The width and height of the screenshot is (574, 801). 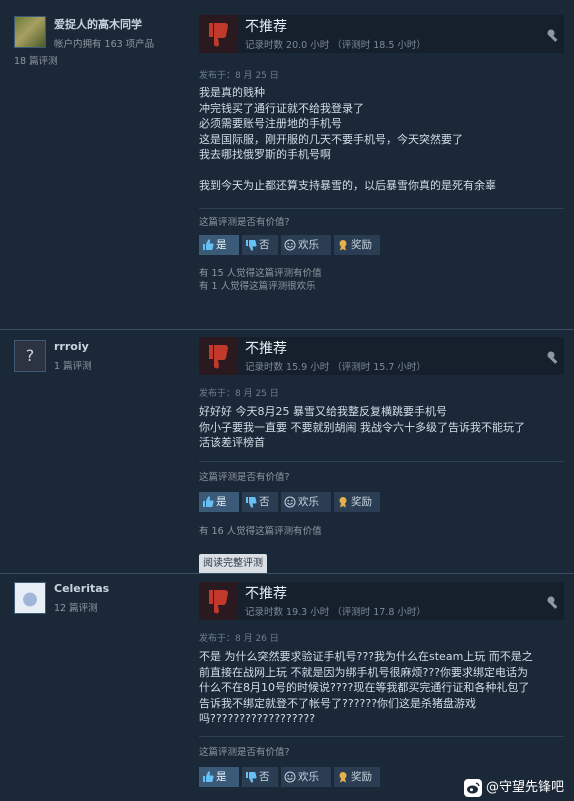 I want to click on review-count: 12 篇评测, so click(x=76, y=607).